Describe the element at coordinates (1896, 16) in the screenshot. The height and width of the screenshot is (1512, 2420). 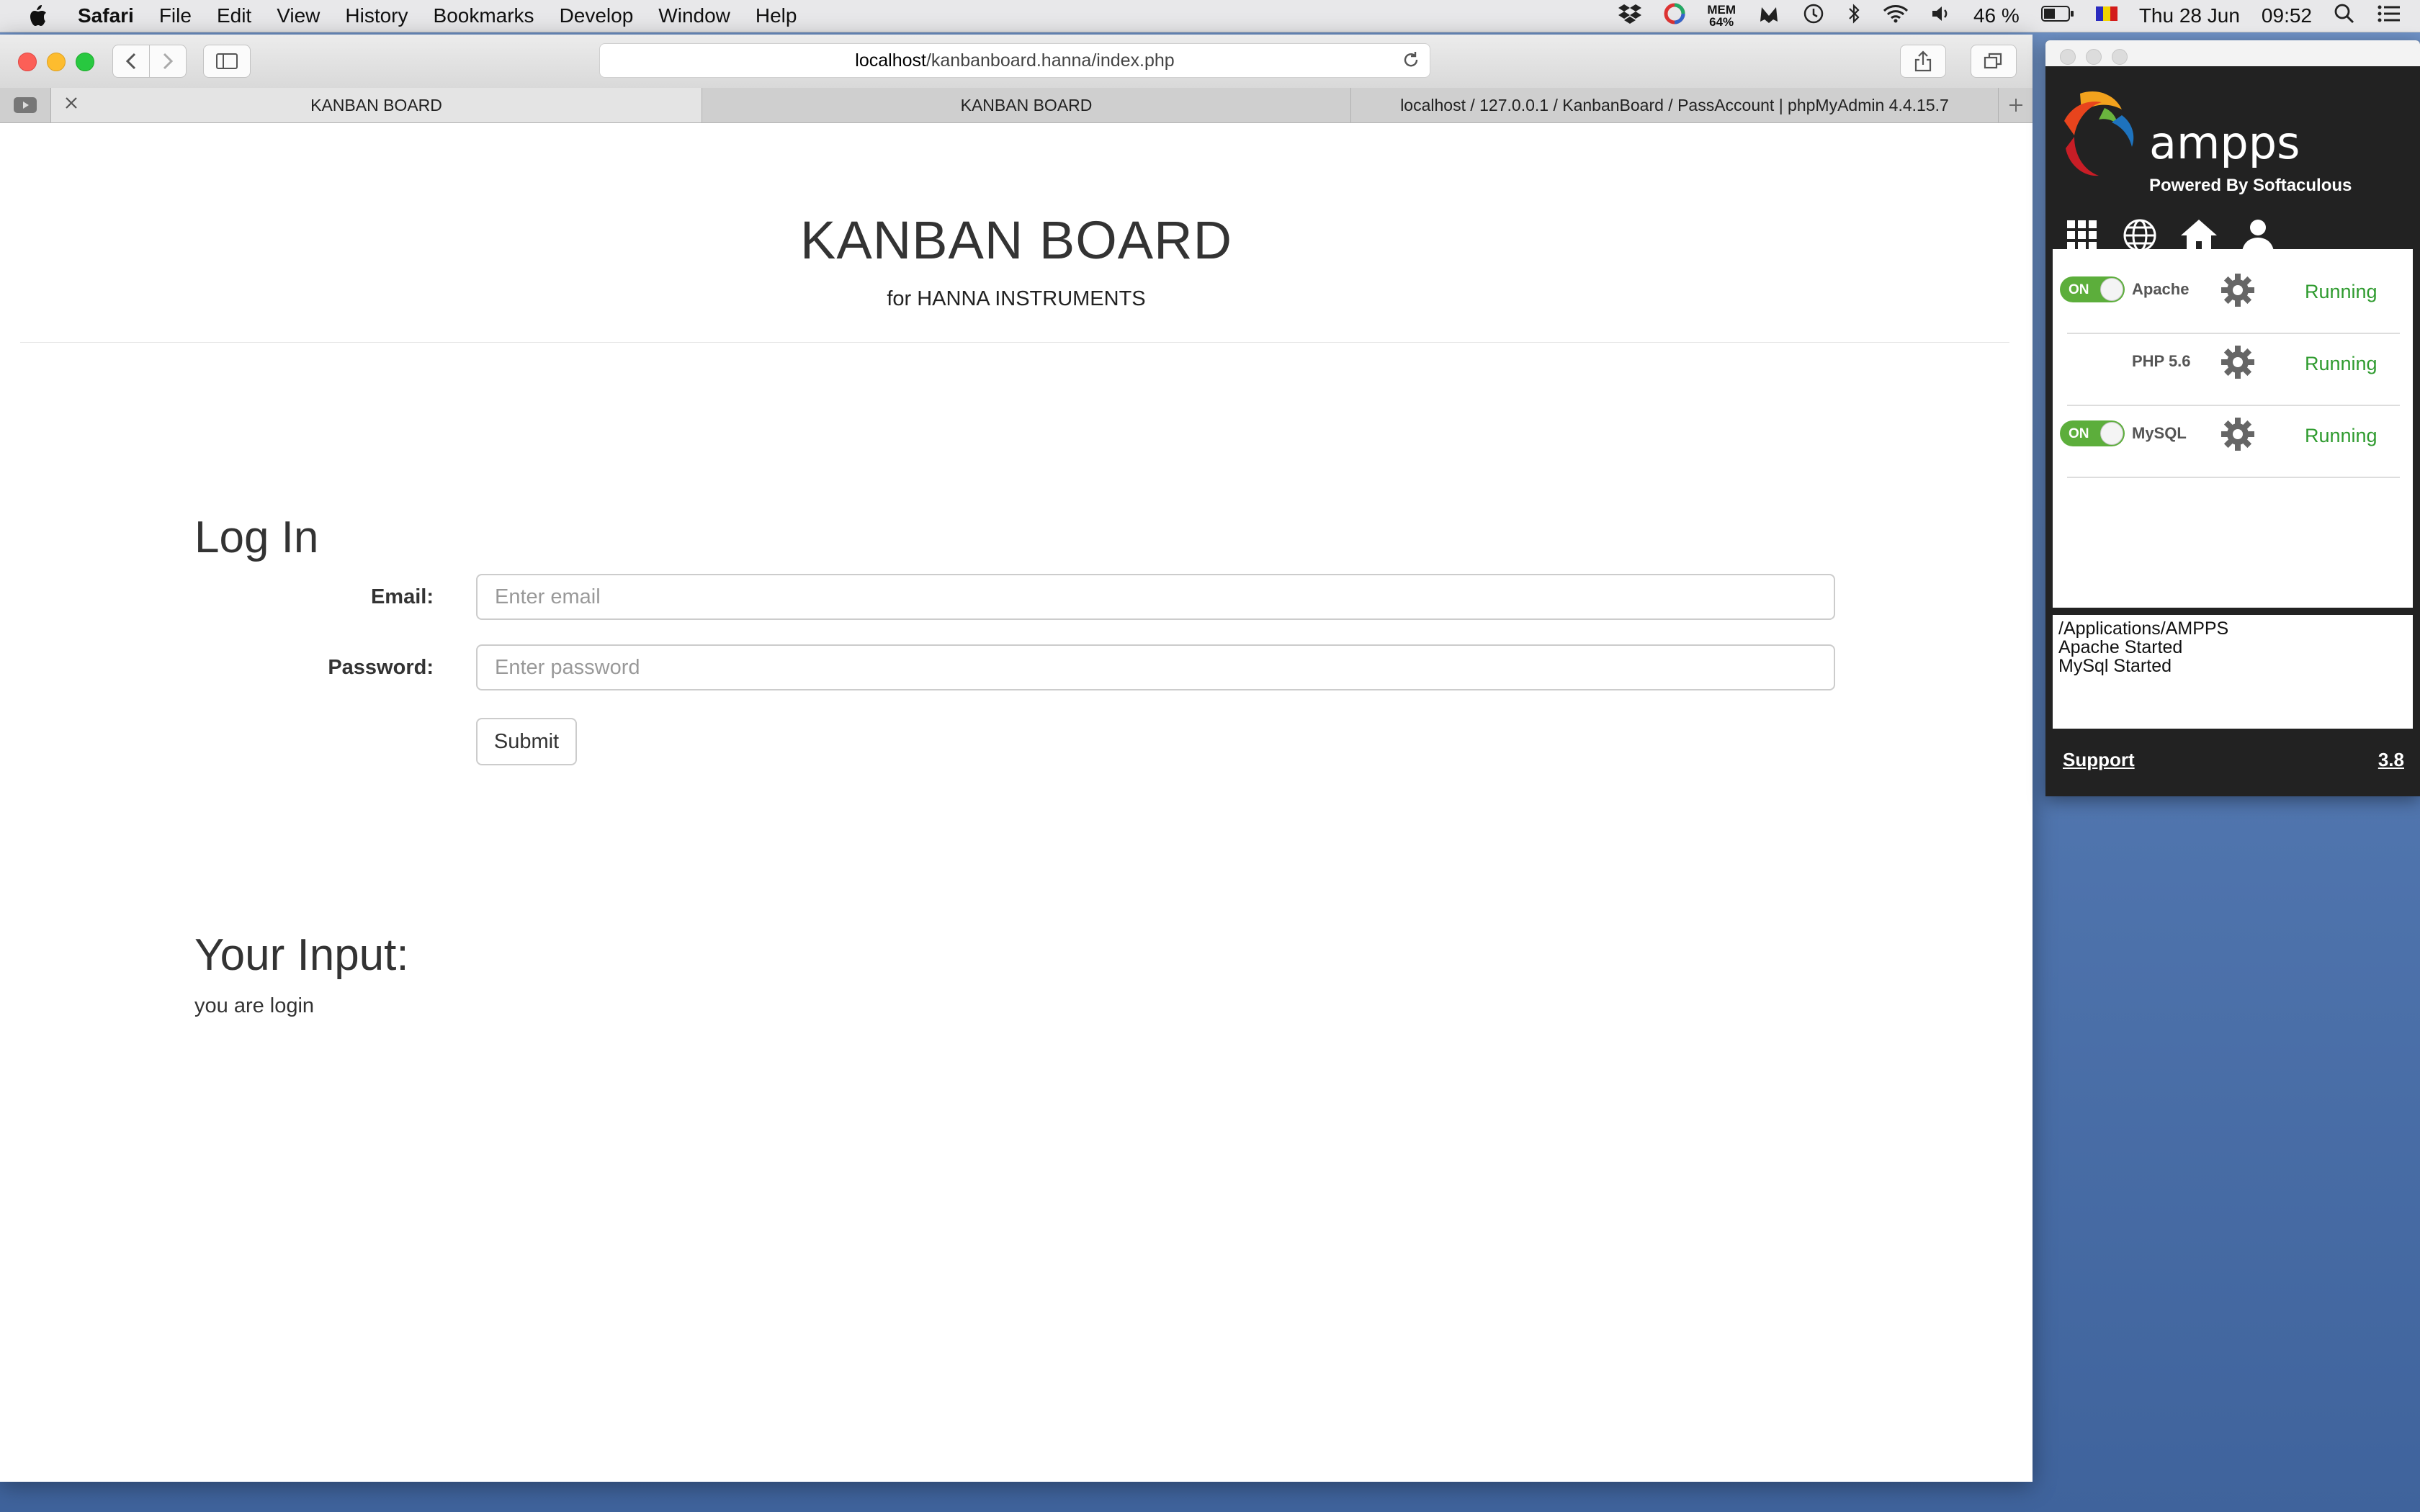
I see `wifi-icon` at that location.